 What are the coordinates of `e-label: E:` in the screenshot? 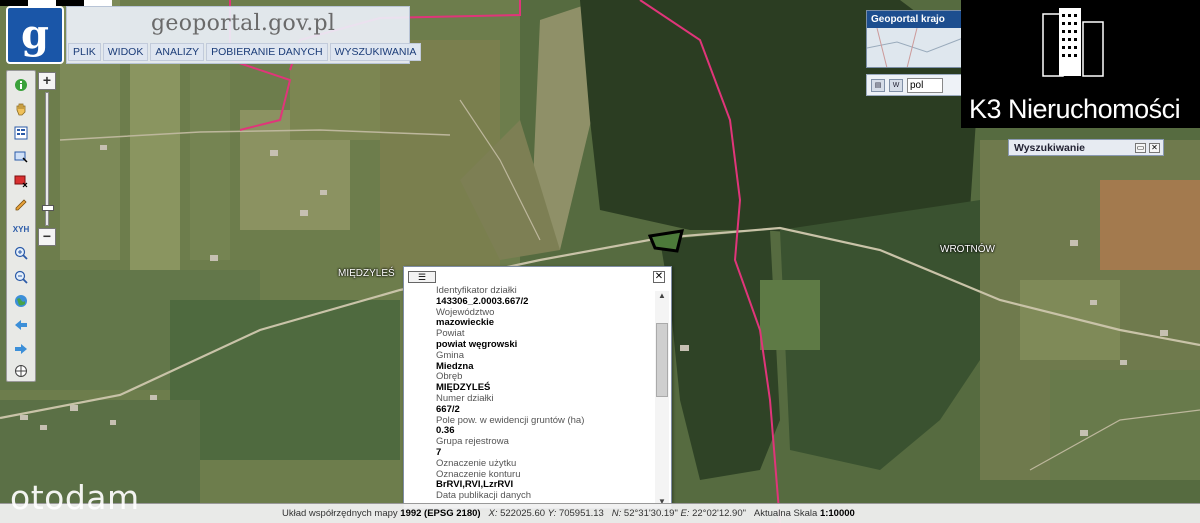 It's located at (685, 513).